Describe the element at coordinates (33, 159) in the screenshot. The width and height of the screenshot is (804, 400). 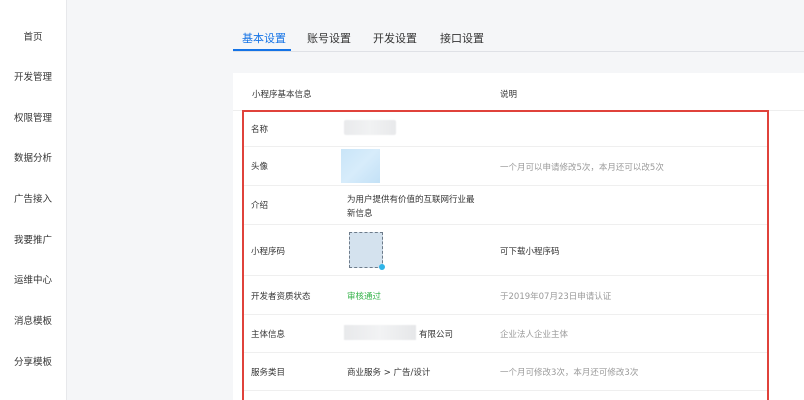
I see `sidebar-item-analytics: 数据分析` at that location.